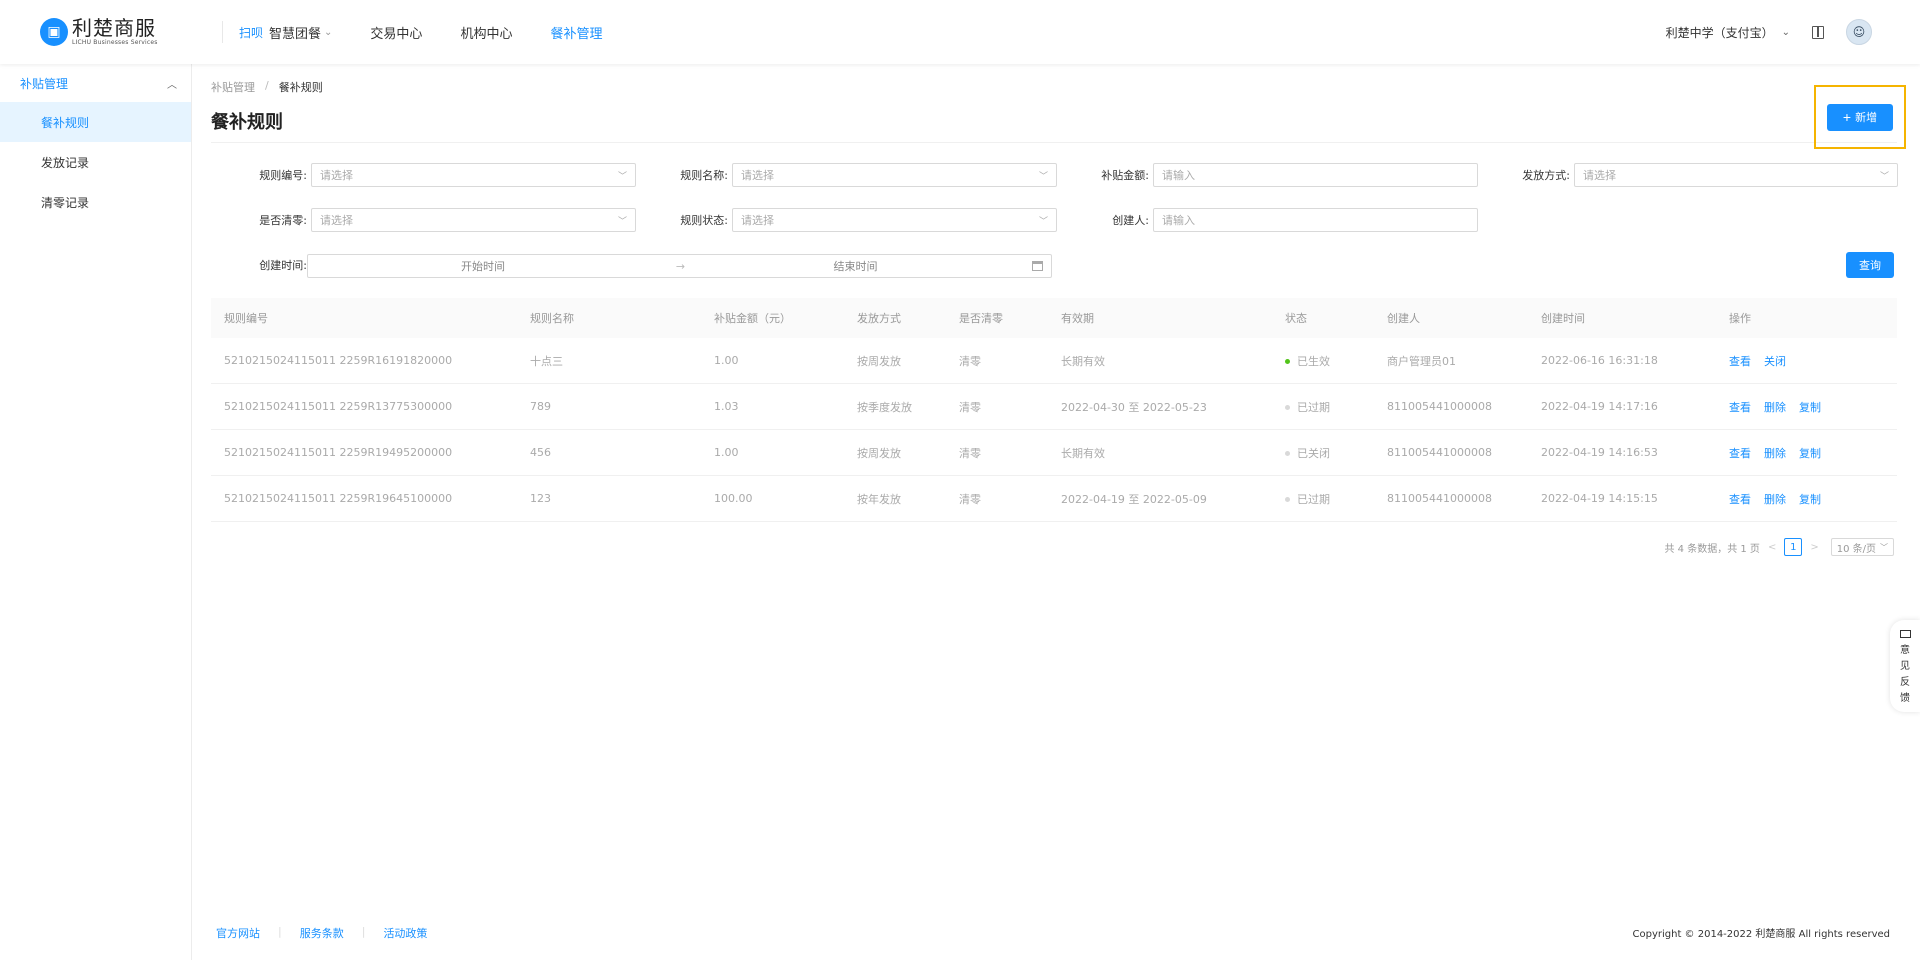  Describe the element at coordinates (439, 32) in the screenshot. I see `main-nav: 扫呗 智慧团餐 ⌄ 交易中心 机构中心 餐补管理` at that location.